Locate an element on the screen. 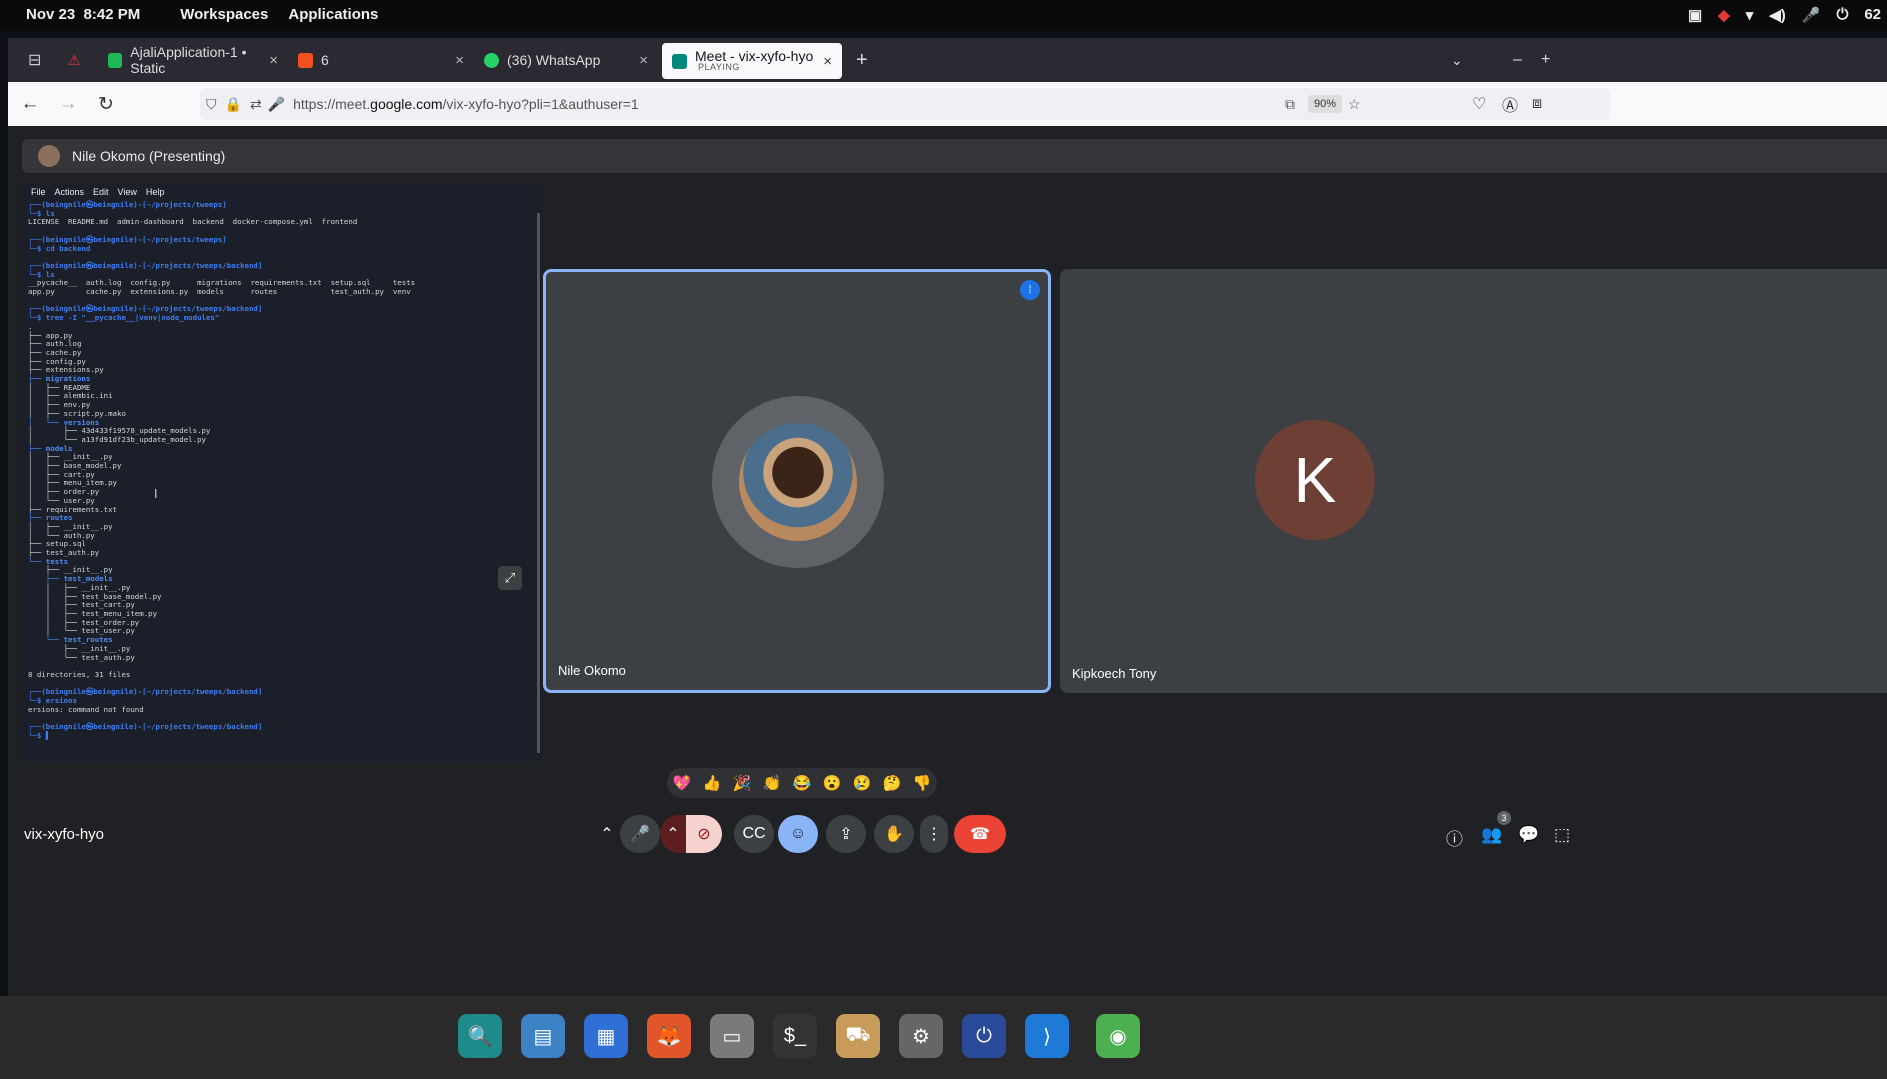 The height and width of the screenshot is (1079, 1887). reaction-emoji: 💖 is located at coordinates (682, 783).